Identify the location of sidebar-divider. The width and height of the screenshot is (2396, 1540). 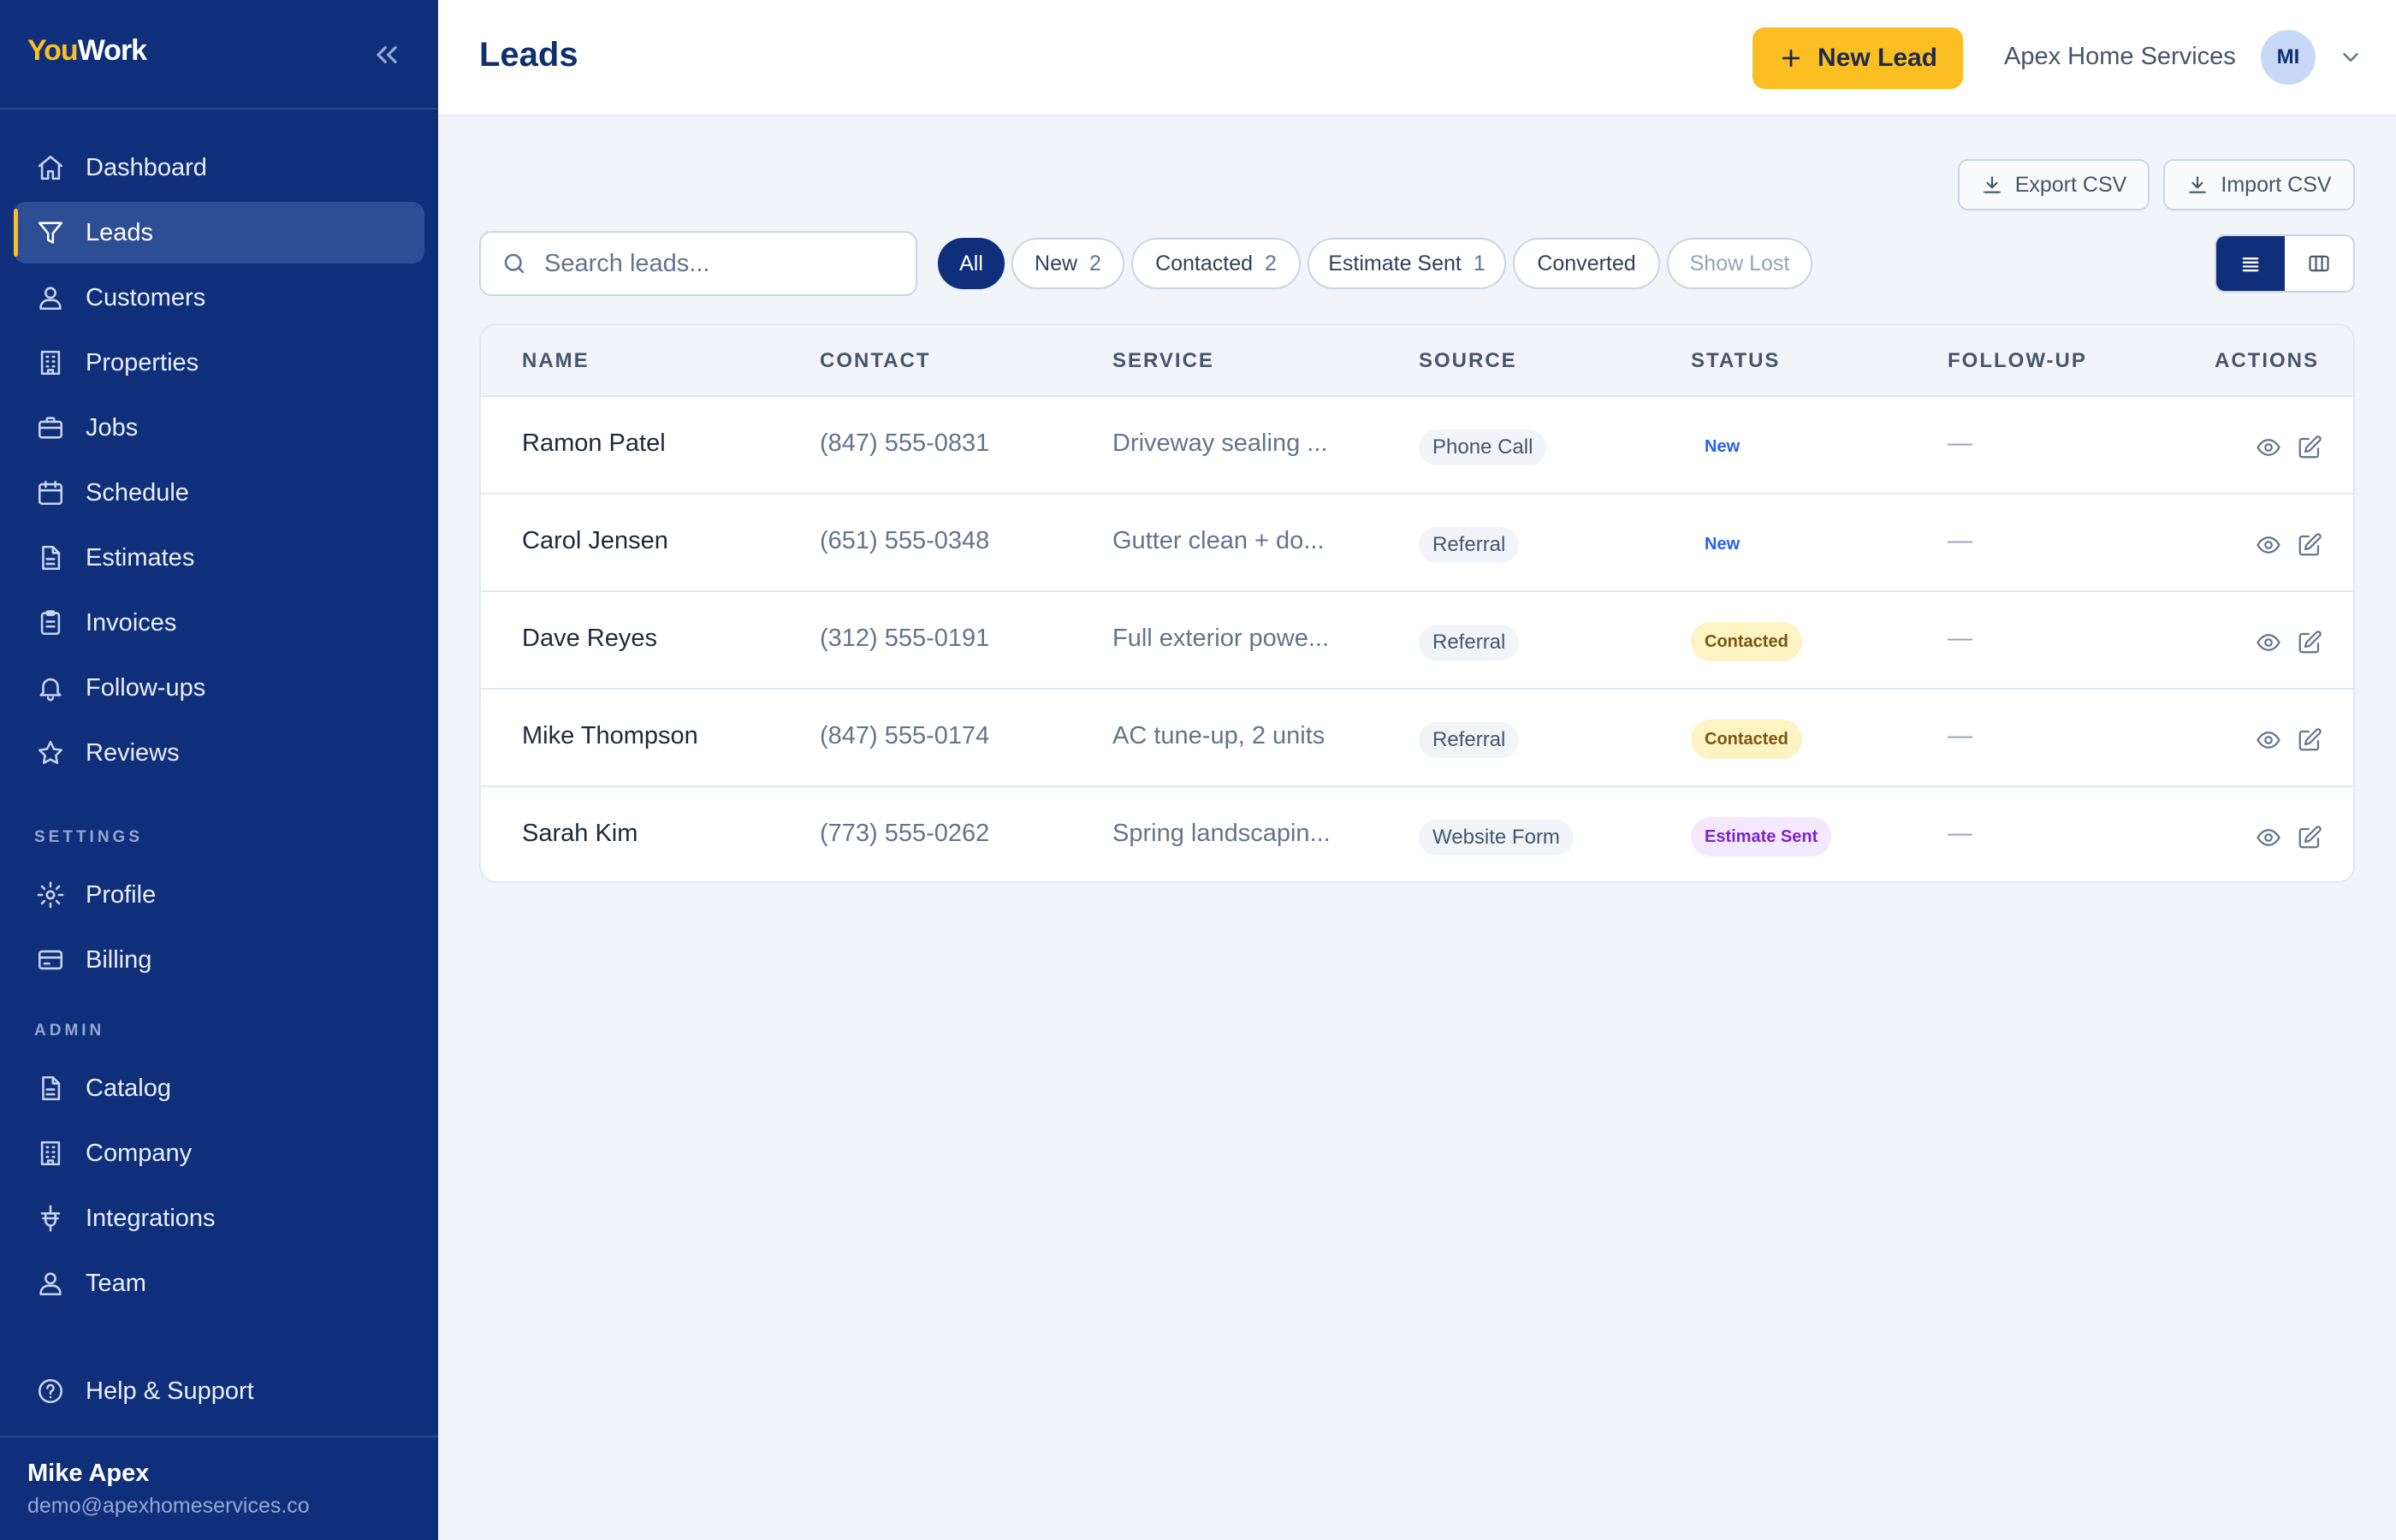
(219, 1436).